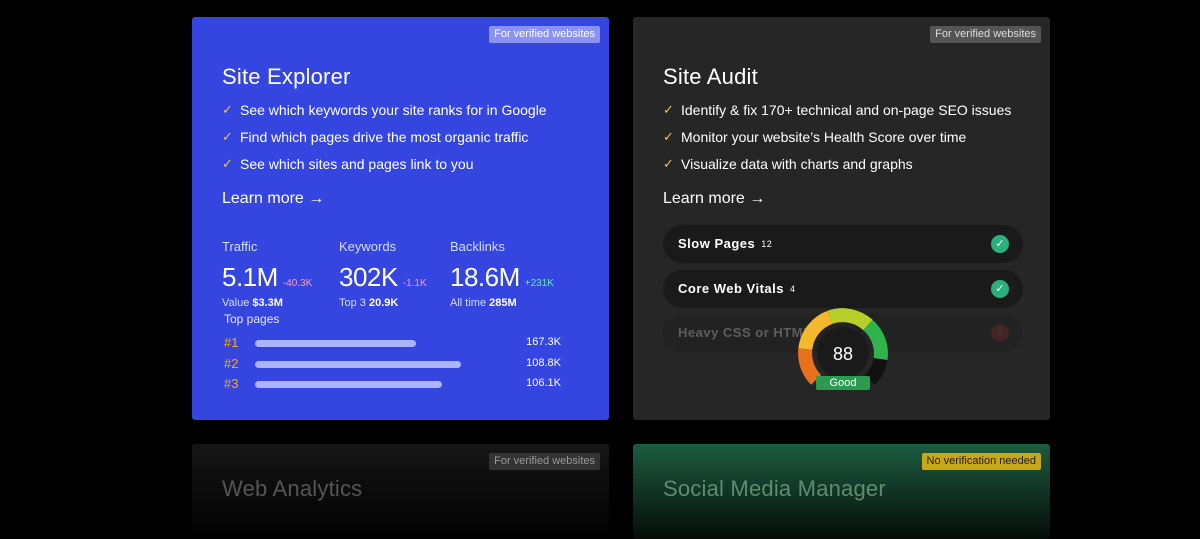 This screenshot has width=1200, height=539. I want to click on card-title: Web Analytics, so click(292, 488).